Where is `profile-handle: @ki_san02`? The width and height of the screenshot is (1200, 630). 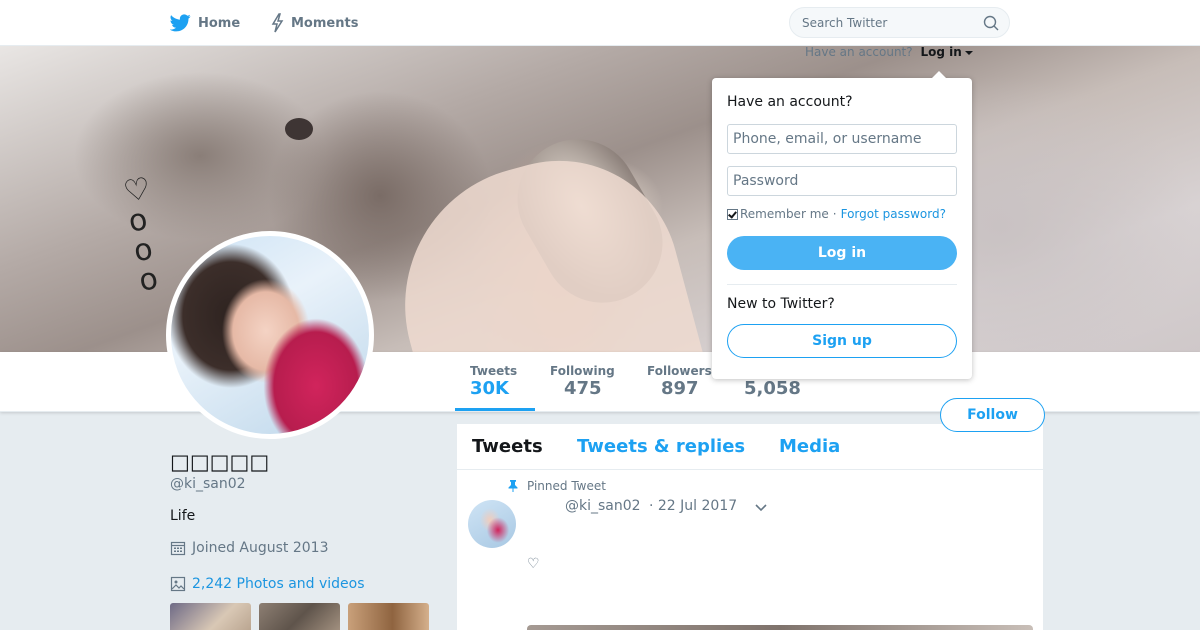 profile-handle: @ki_san02 is located at coordinates (208, 484).